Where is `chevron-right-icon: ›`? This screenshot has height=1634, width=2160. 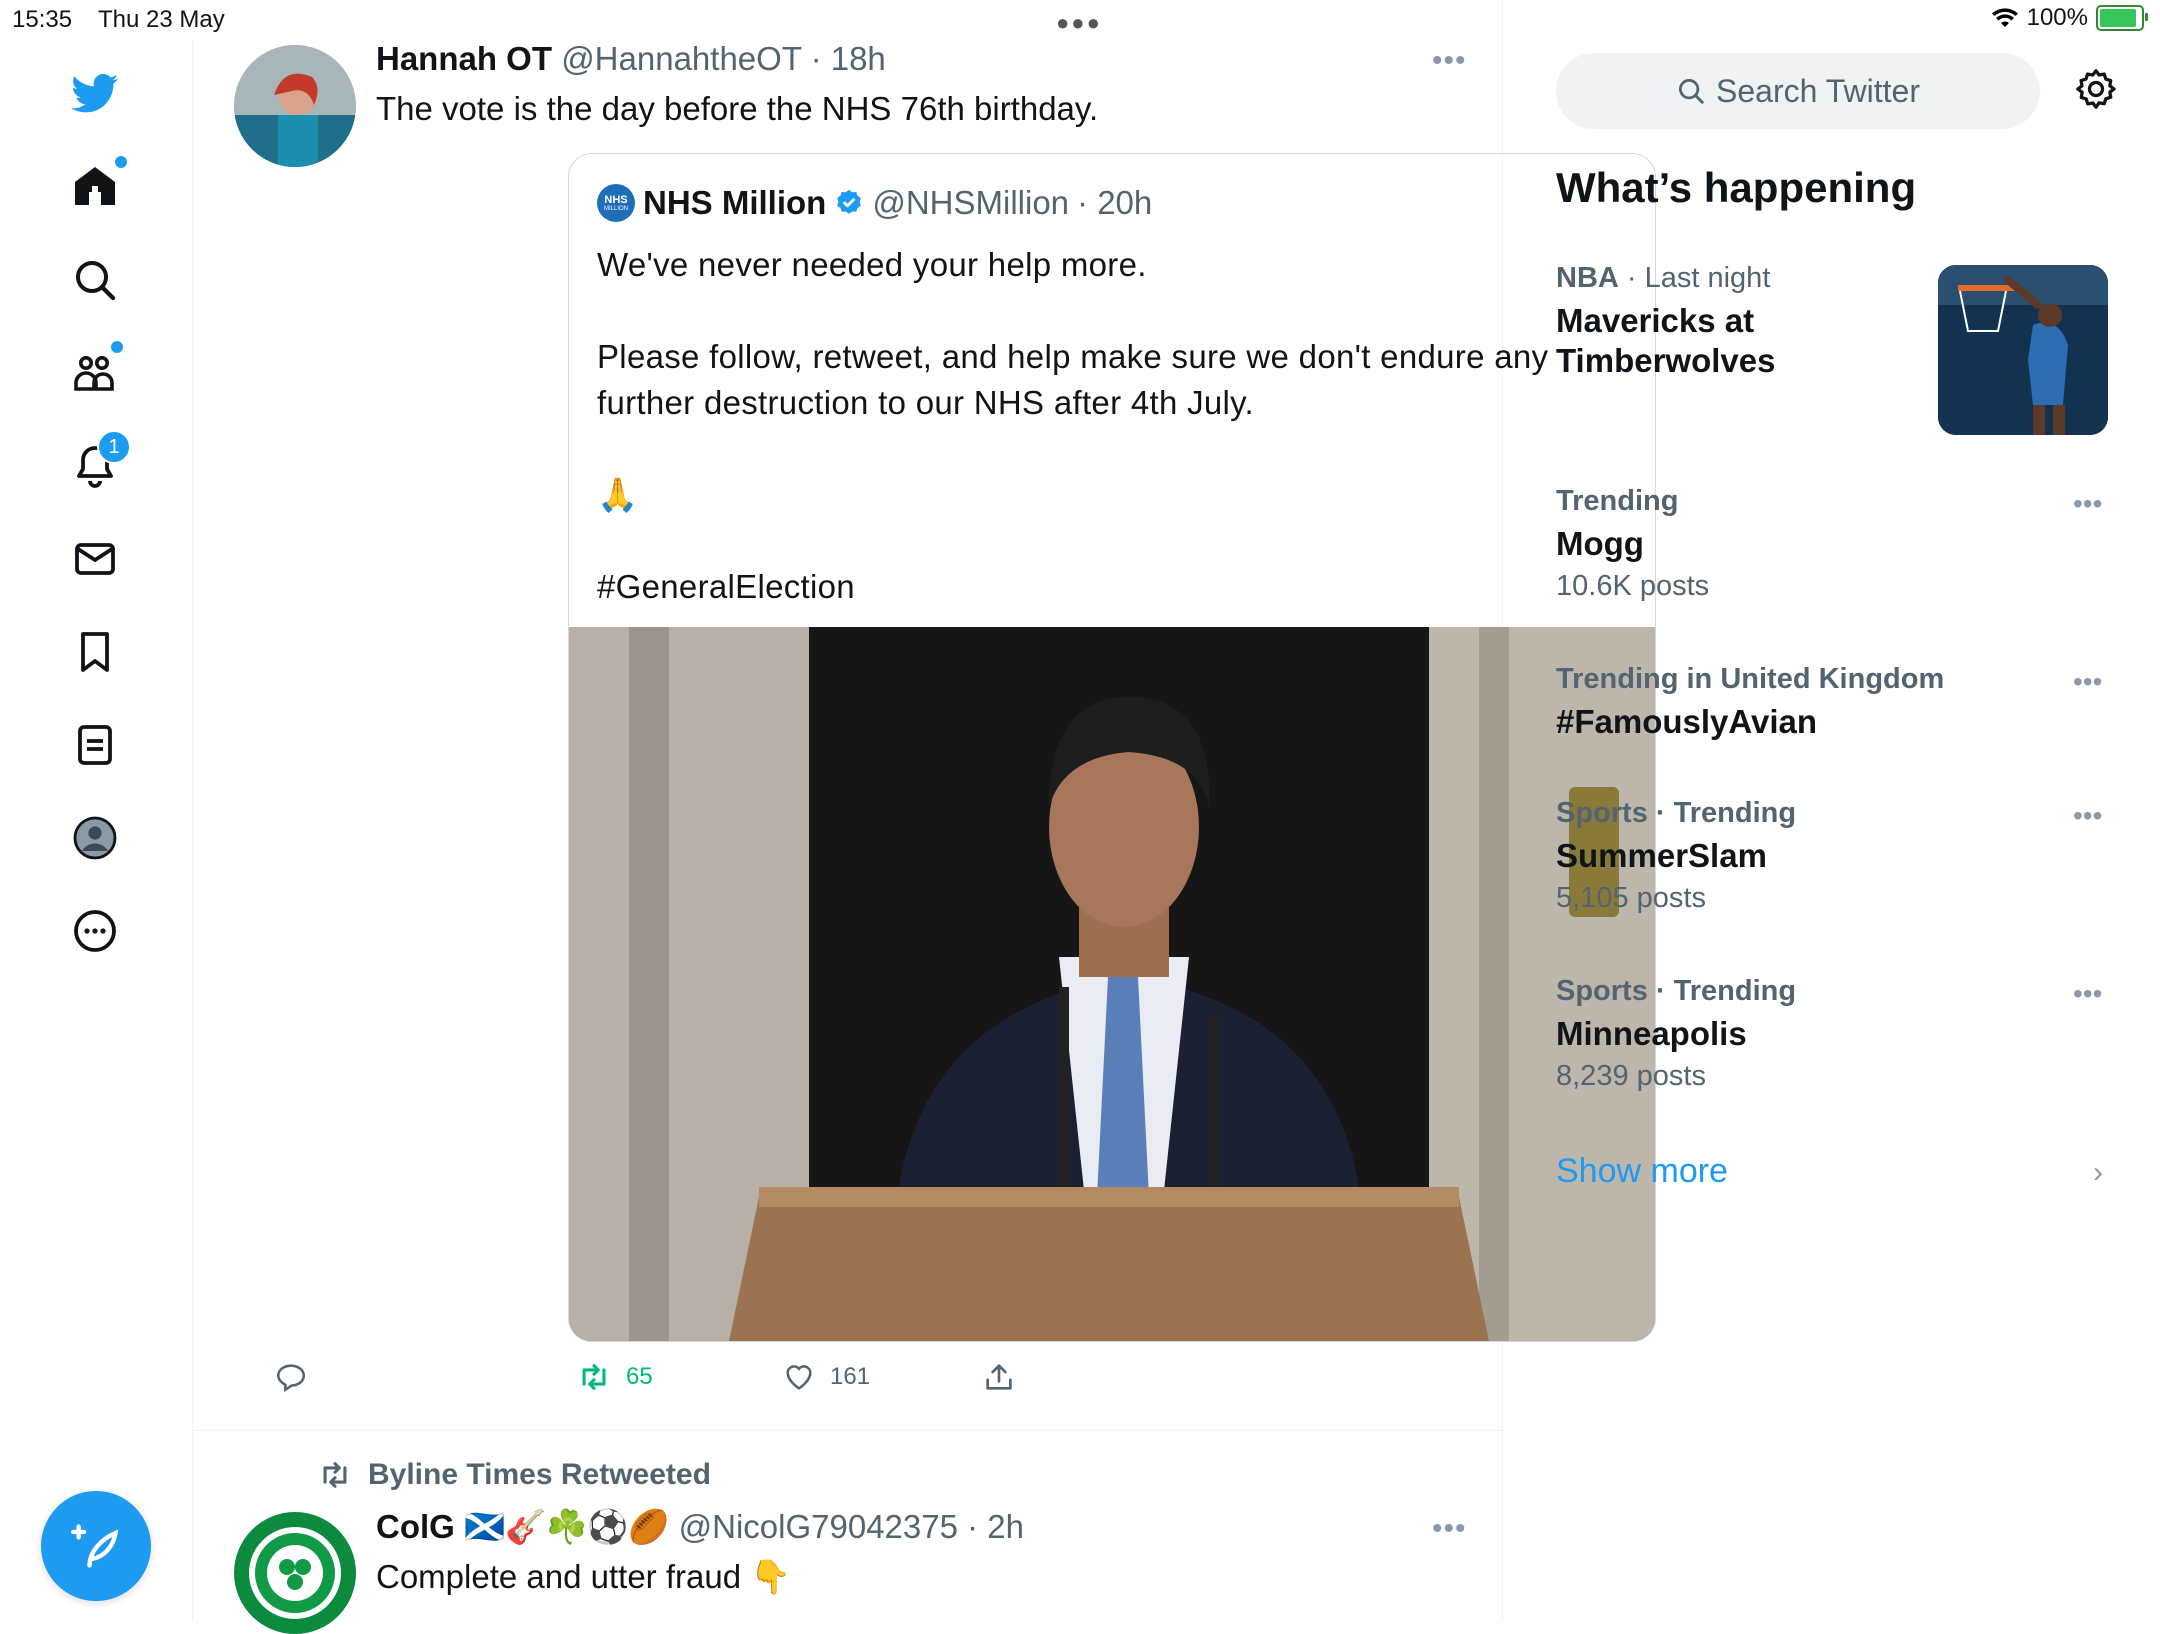 chevron-right-icon: › is located at coordinates (2098, 1173).